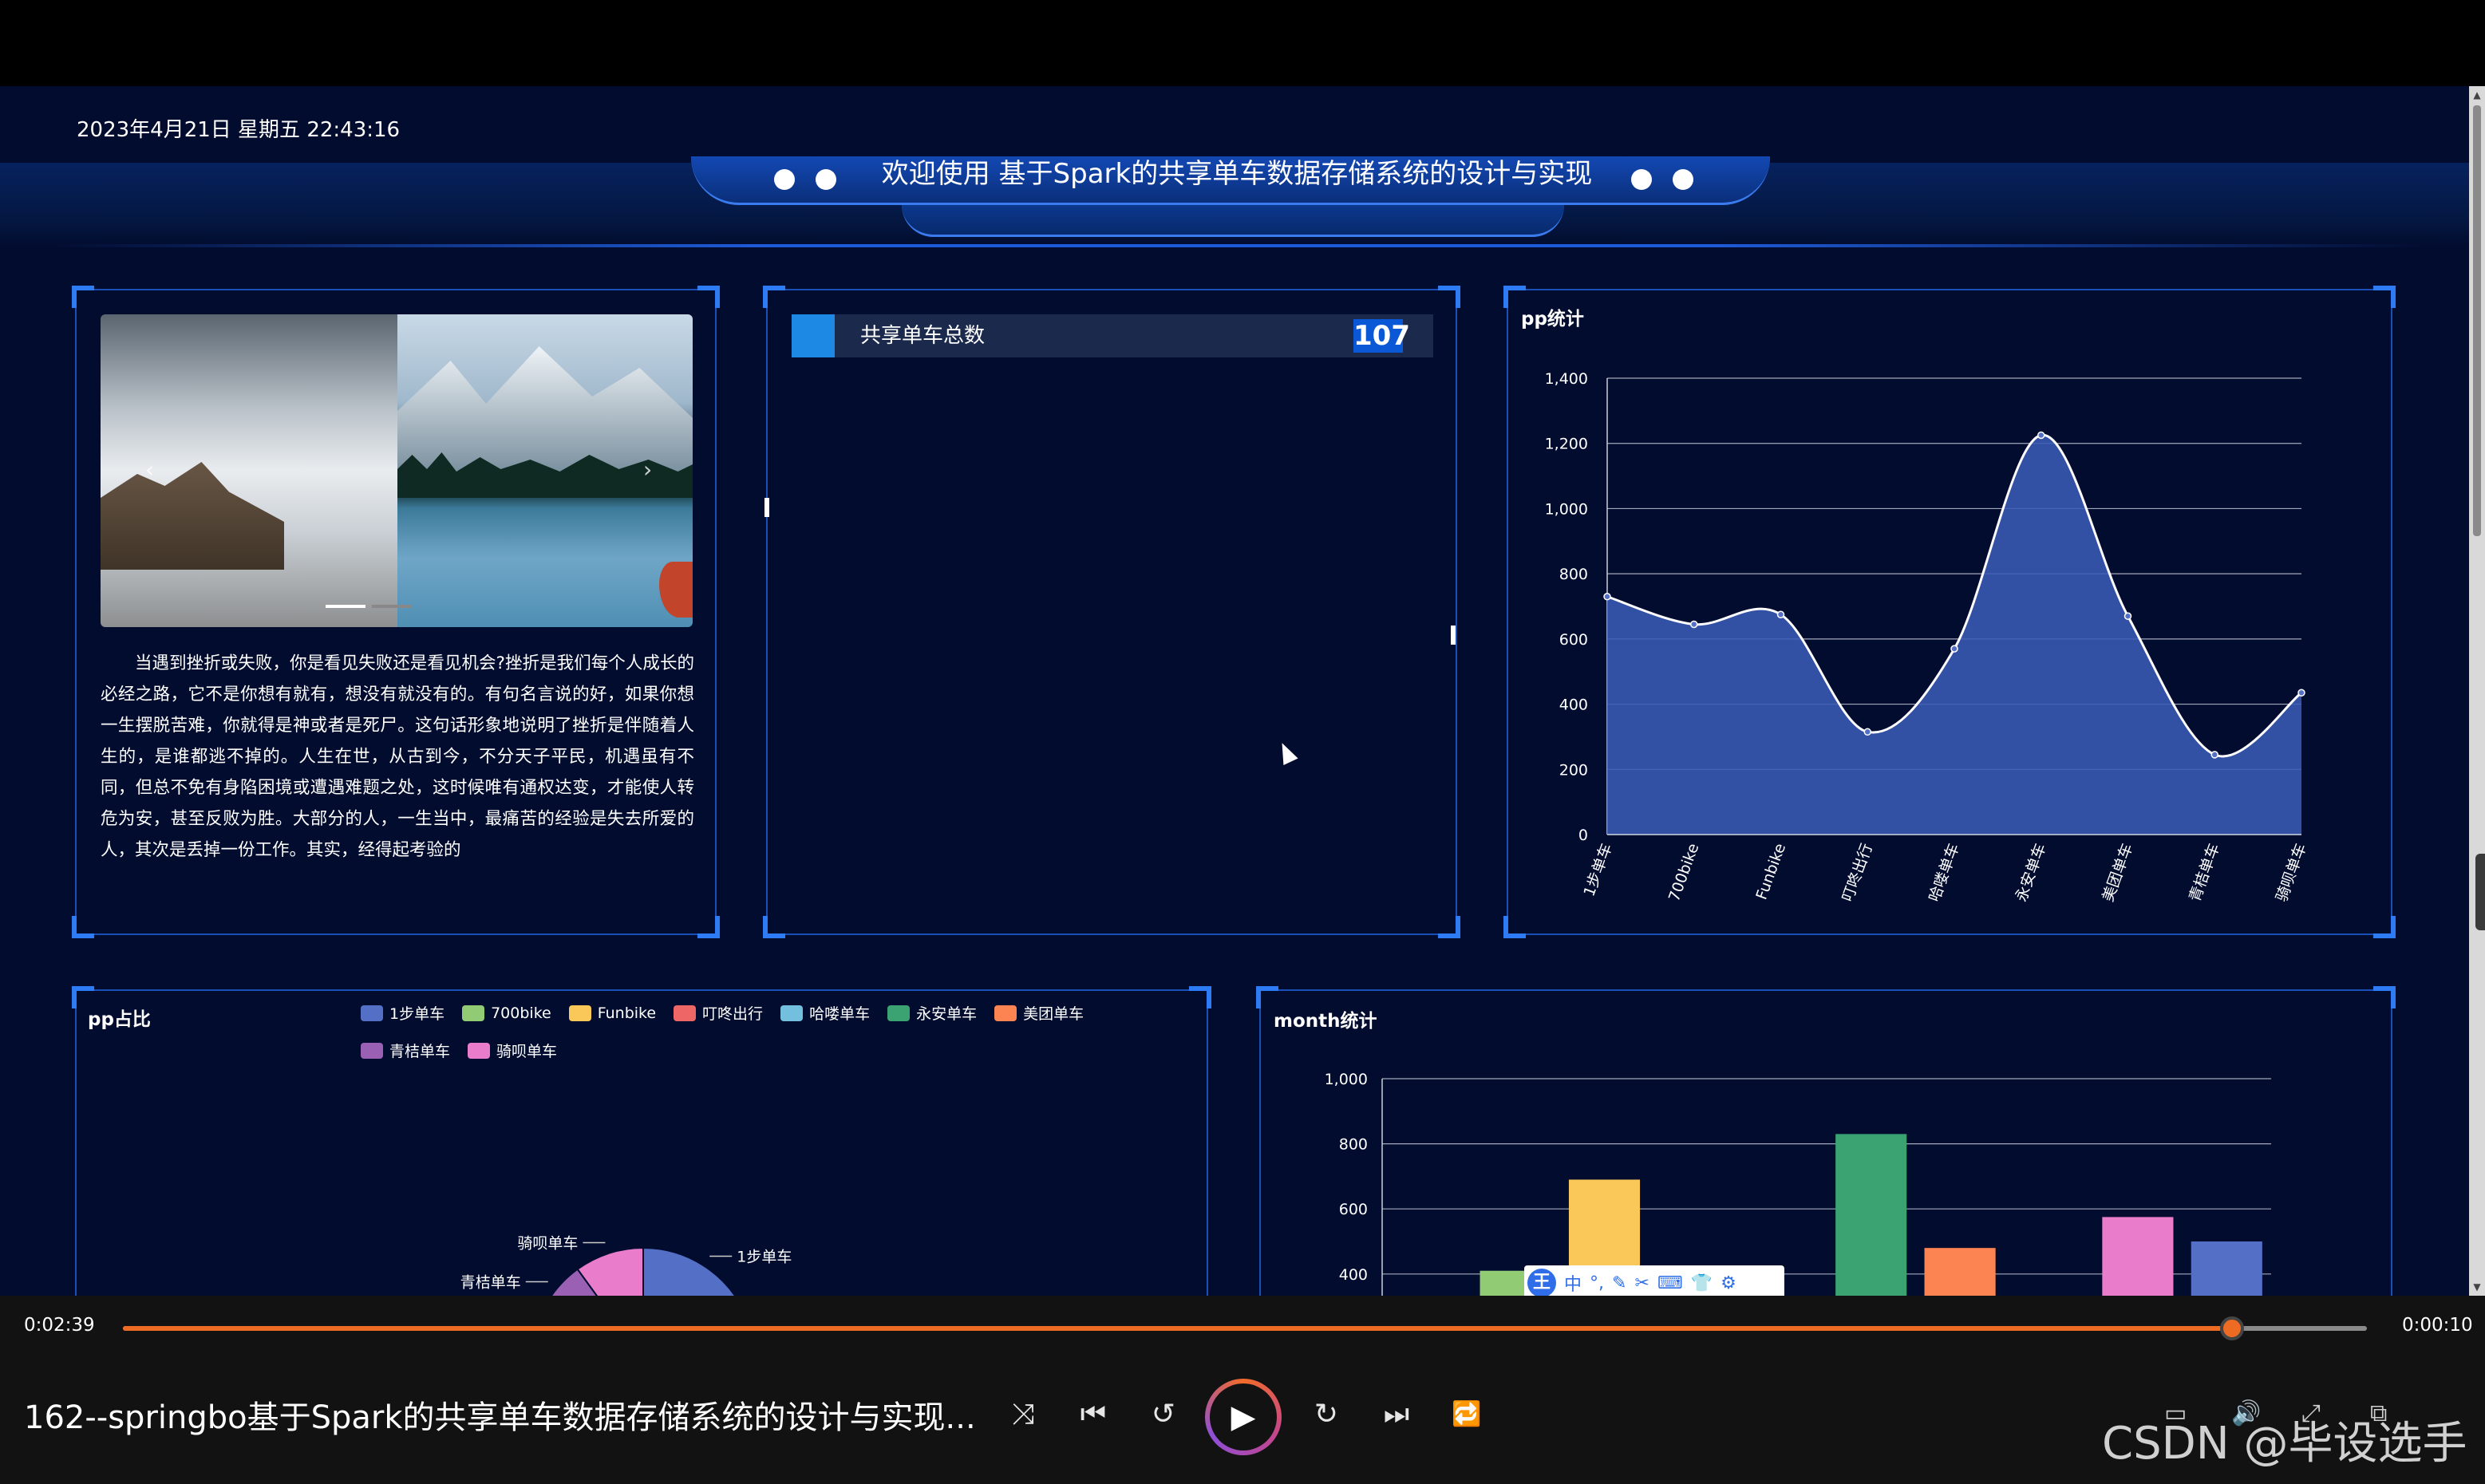 This screenshot has height=1484, width=2485. I want to click on stat-color-square, so click(813, 335).